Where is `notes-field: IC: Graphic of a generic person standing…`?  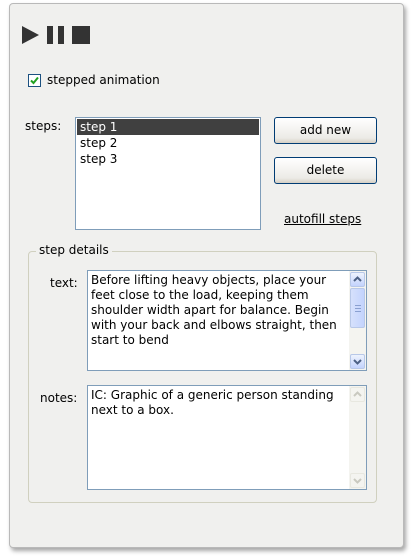 notes-field: IC: Graphic of a generic person standing… is located at coordinates (227, 437).